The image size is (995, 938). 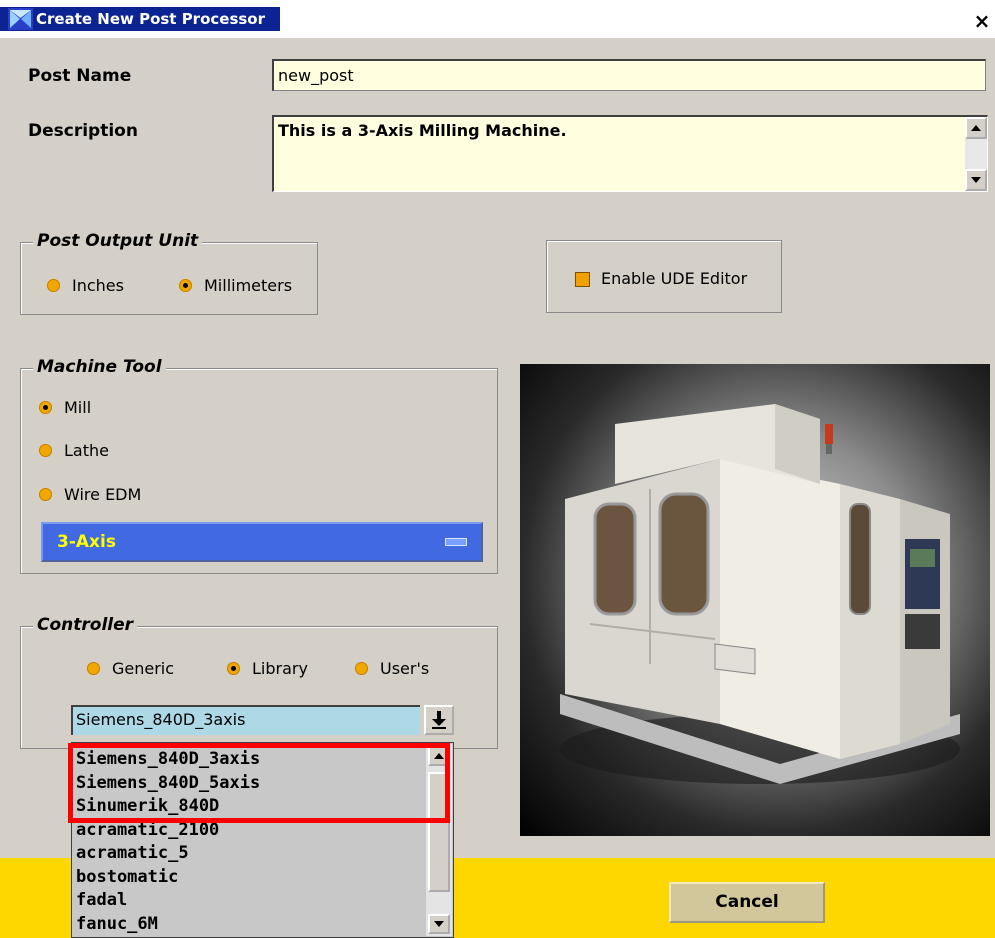 I want to click on output-unit-legend: Post Output Unit, so click(x=118, y=241).